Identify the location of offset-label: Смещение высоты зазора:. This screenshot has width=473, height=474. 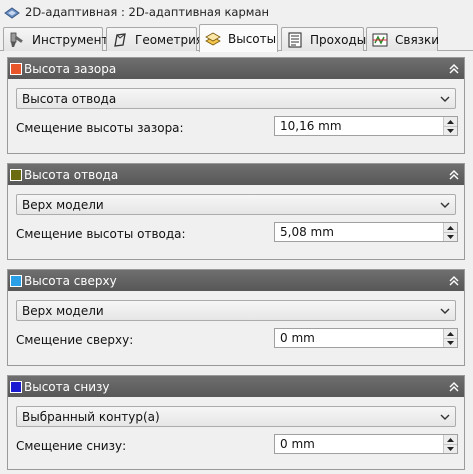
(100, 128).